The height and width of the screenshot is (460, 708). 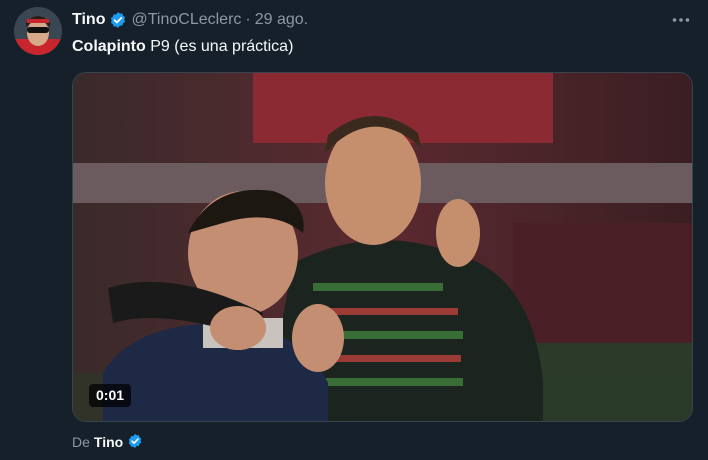 What do you see at coordinates (110, 395) in the screenshot?
I see `video-timestamp: 0:01` at bounding box center [110, 395].